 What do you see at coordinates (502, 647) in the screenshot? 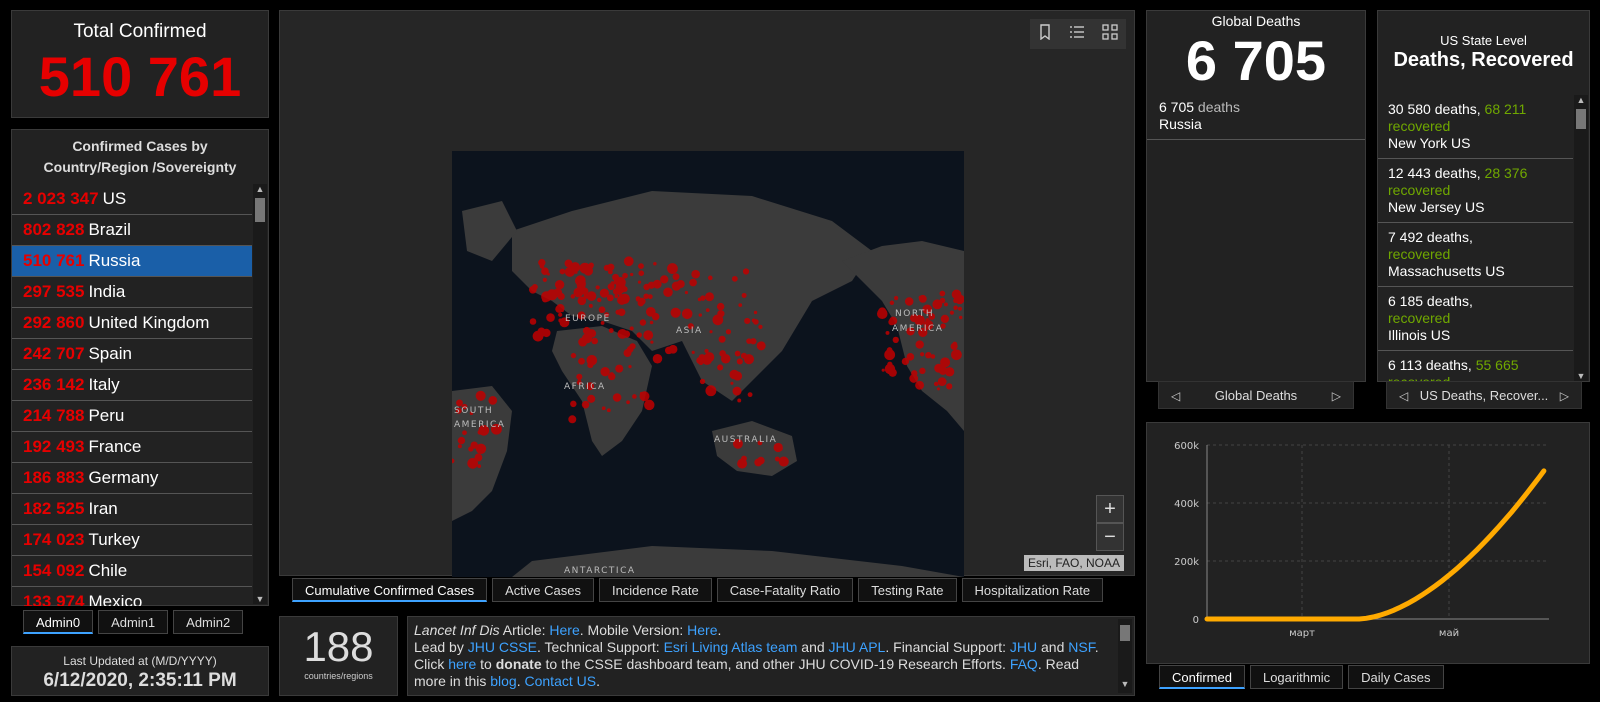
I see `jhu-csse-link: JHU CSSE` at bounding box center [502, 647].